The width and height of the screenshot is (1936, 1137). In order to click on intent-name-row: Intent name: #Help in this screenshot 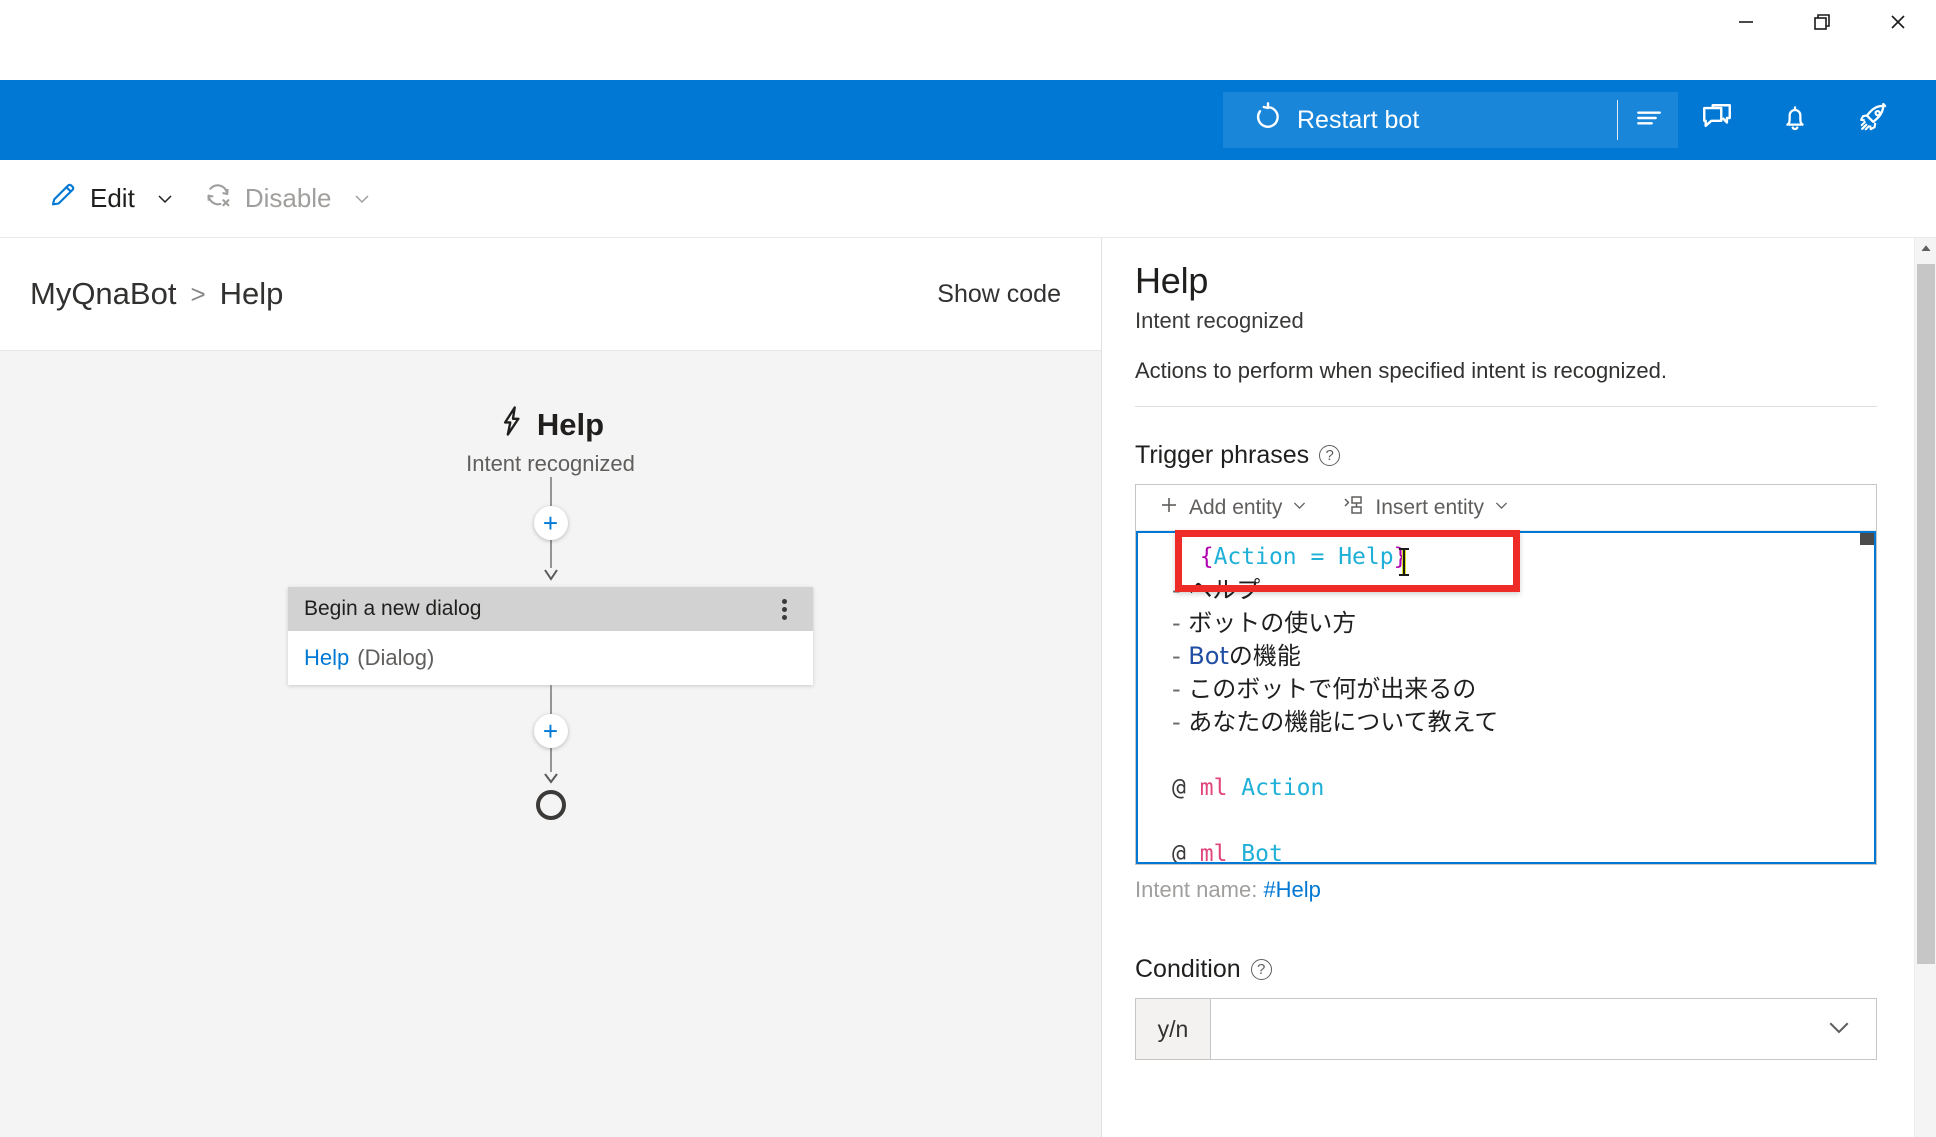, I will do `click(1506, 890)`.